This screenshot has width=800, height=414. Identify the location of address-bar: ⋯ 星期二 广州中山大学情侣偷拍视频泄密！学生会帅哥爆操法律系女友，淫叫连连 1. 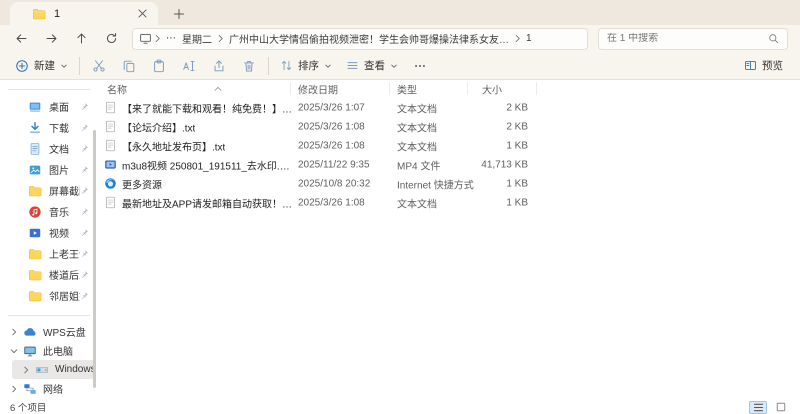
(360, 38).